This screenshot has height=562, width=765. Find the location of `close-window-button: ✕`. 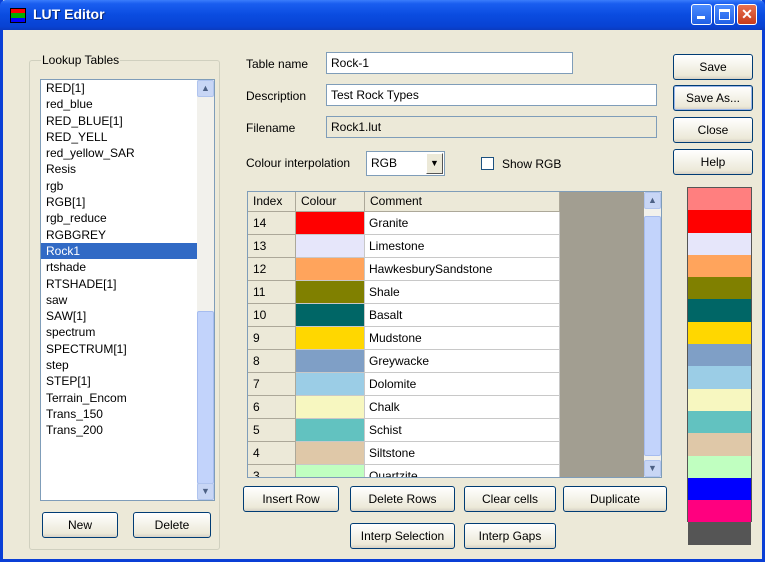

close-window-button: ✕ is located at coordinates (747, 14).